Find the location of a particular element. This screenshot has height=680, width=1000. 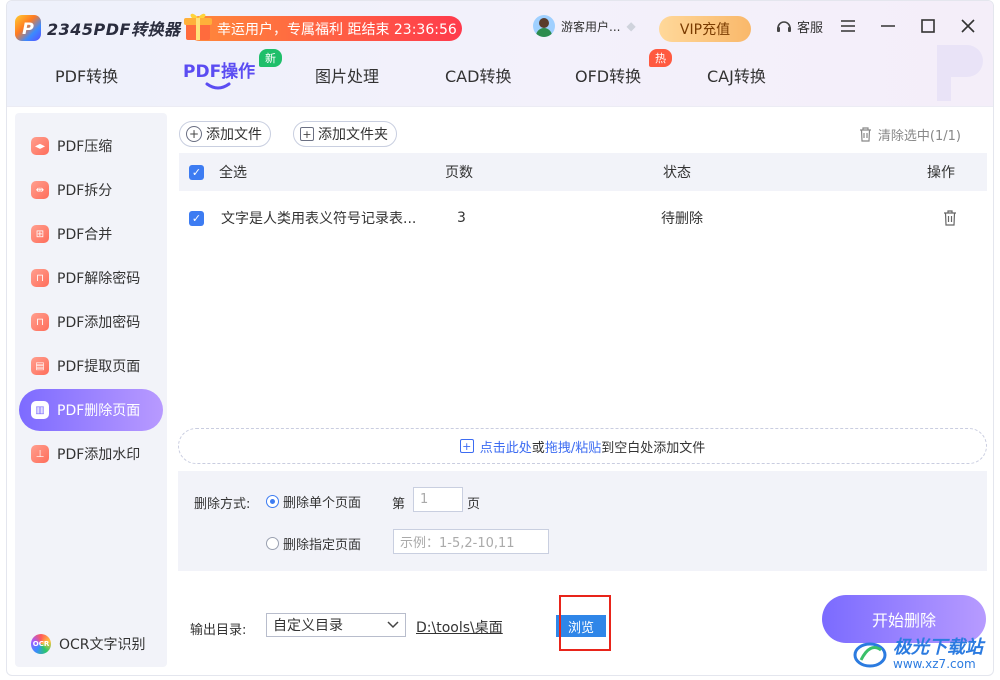

select-all-checkbox: ✓ is located at coordinates (196, 172).